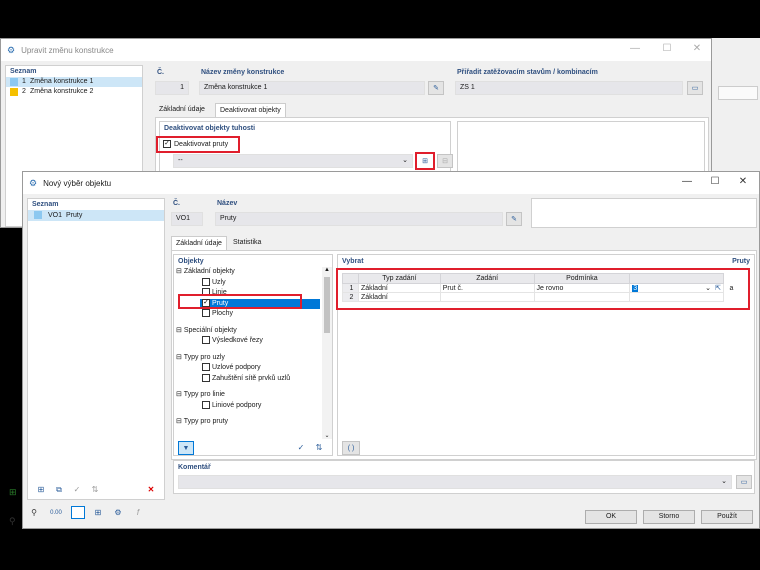  Describe the element at coordinates (391, 183) in the screenshot. I see `front-titlebar: ⚙ Nový výběr objektu — ☐ ✕` at that location.